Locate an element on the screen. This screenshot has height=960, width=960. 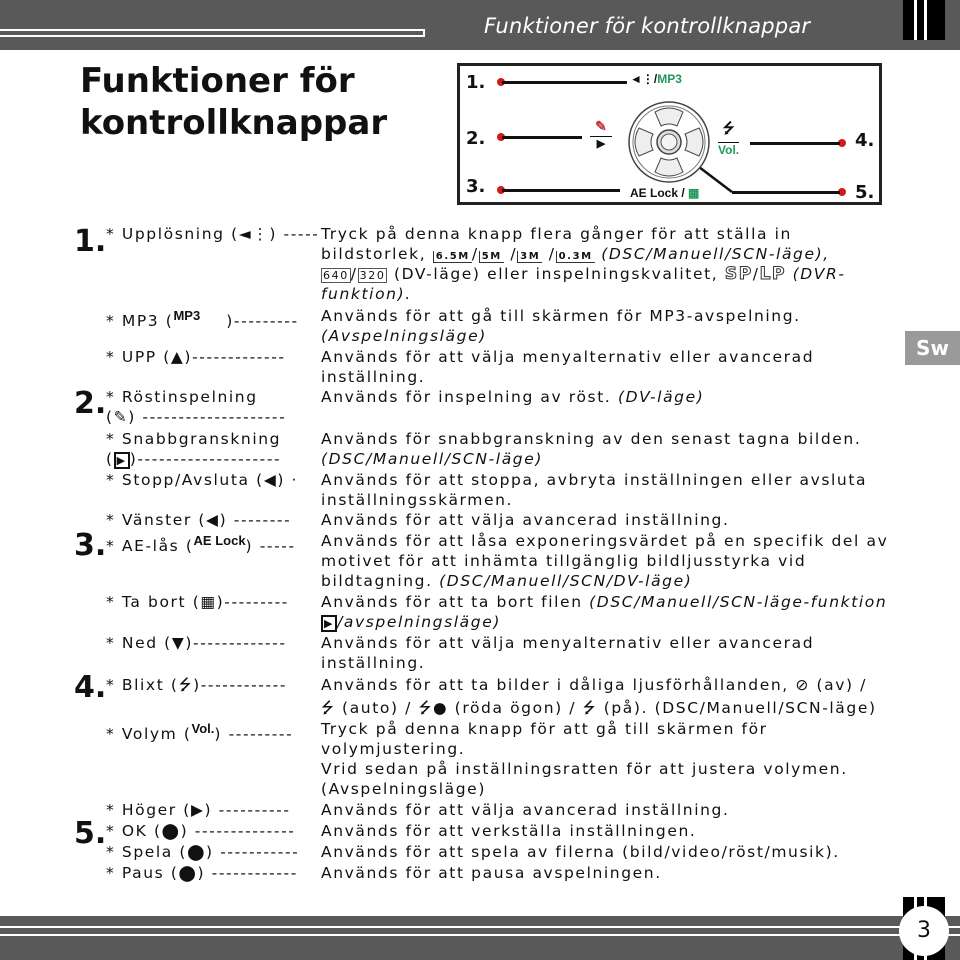
video-size-icon-640: 640 is located at coordinates (336, 275).